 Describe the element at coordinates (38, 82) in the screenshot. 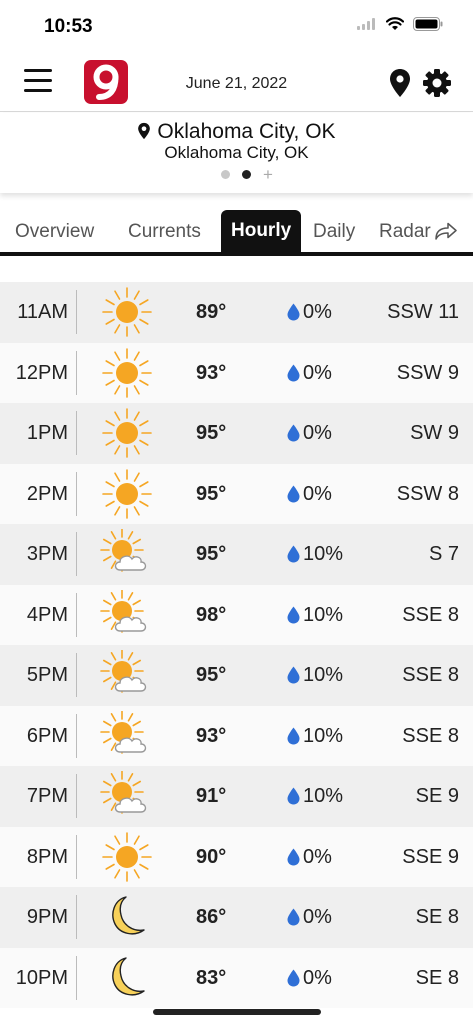

I see `hamburger-menu-icon` at that location.